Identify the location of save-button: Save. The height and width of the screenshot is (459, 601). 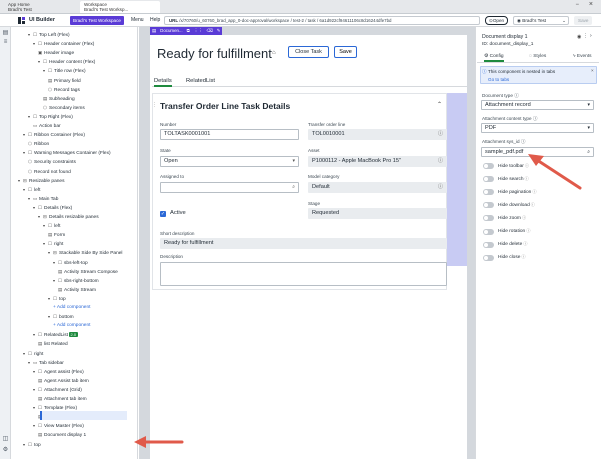
(583, 20).